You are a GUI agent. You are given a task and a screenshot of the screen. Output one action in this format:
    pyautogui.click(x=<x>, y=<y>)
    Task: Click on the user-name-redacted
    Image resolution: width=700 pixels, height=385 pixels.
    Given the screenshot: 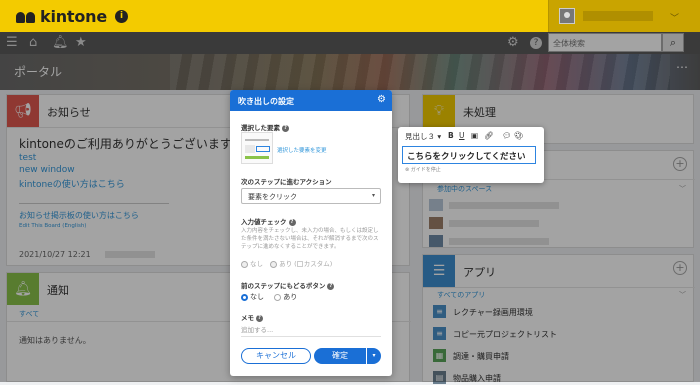 What is the action you would take?
    pyautogui.click(x=618, y=16)
    